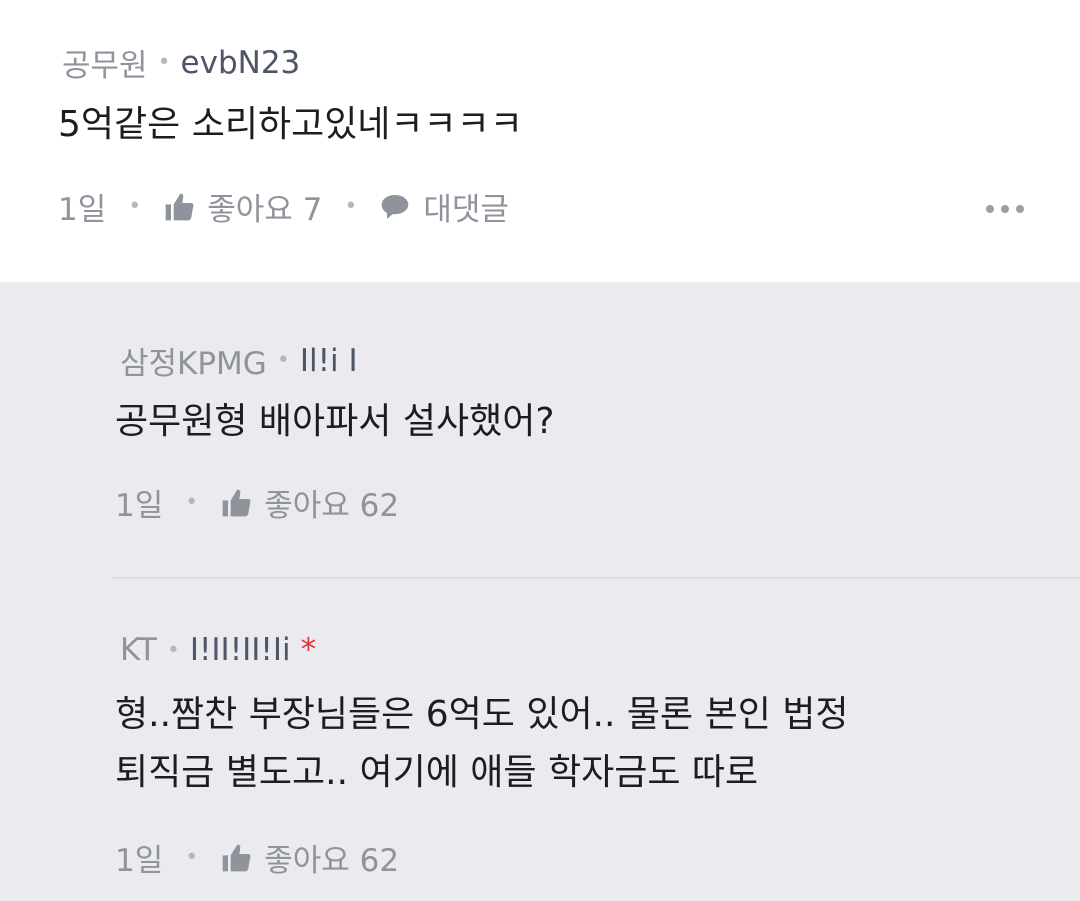  What do you see at coordinates (308, 650) in the screenshot?
I see `badge-star: *` at bounding box center [308, 650].